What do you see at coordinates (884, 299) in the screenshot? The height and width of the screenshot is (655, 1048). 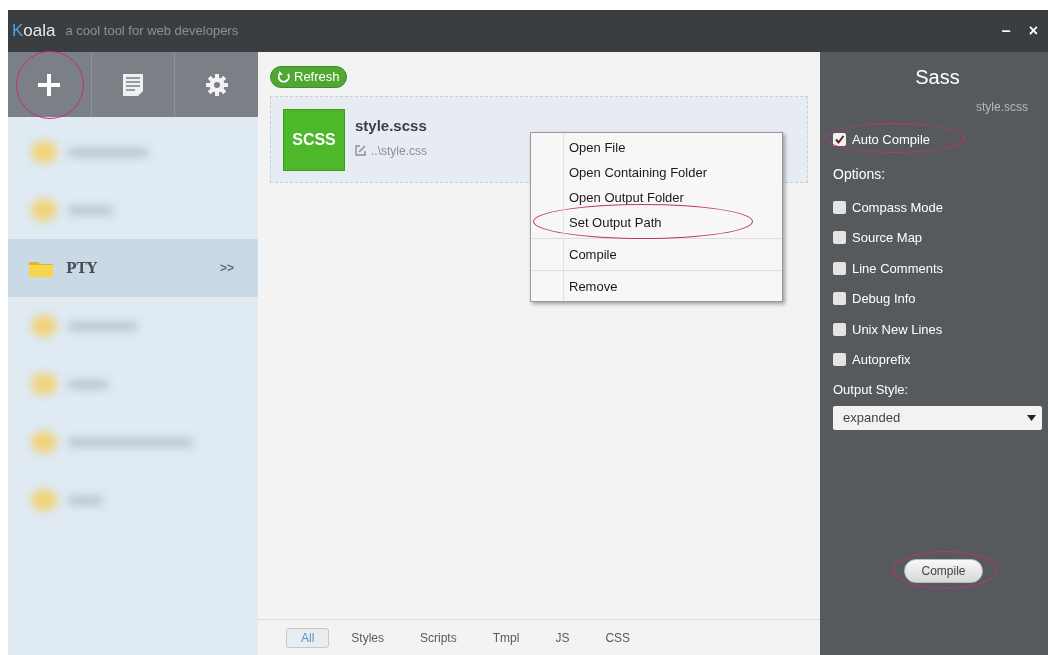 I see `checkbox-label: Debug Info` at bounding box center [884, 299].